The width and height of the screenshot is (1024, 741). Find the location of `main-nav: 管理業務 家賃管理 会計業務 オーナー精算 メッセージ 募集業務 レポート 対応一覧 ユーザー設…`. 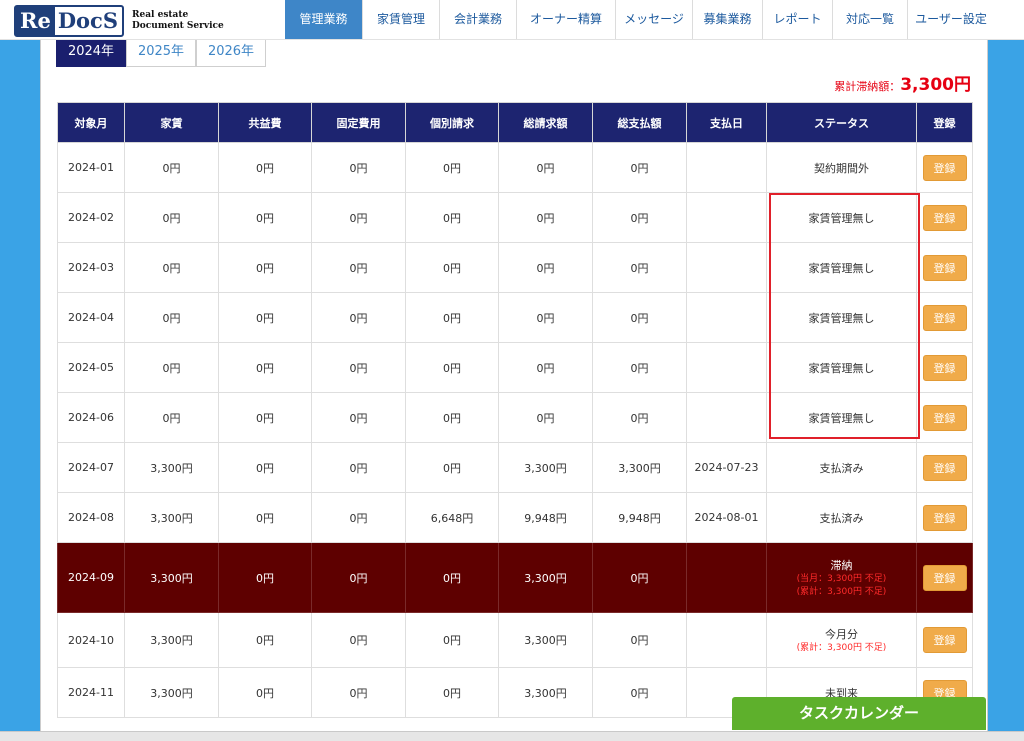

main-nav: 管理業務 家賃管理 会計業務 オーナー精算 メッセージ 募集業務 レポート 対応一覧 ユーザー設… is located at coordinates (639, 20).